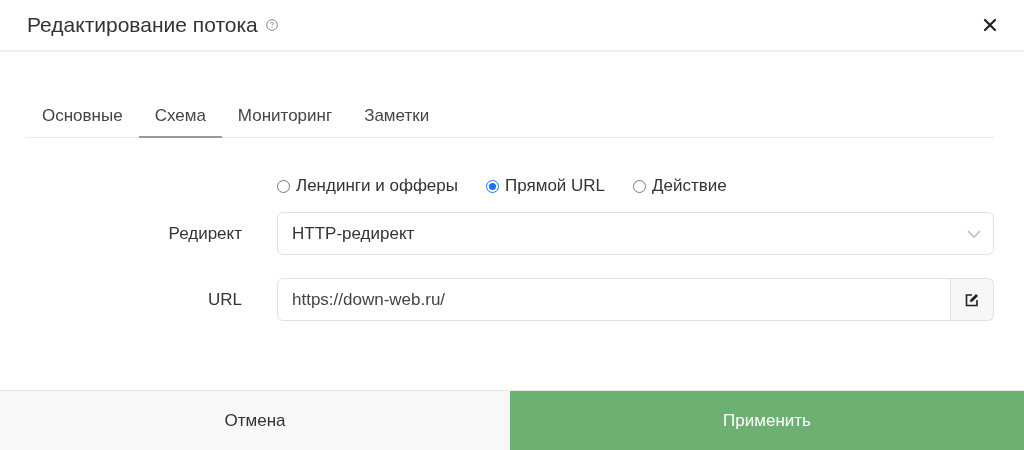  I want to click on dialog-title: Редактирование потока, so click(142, 25).